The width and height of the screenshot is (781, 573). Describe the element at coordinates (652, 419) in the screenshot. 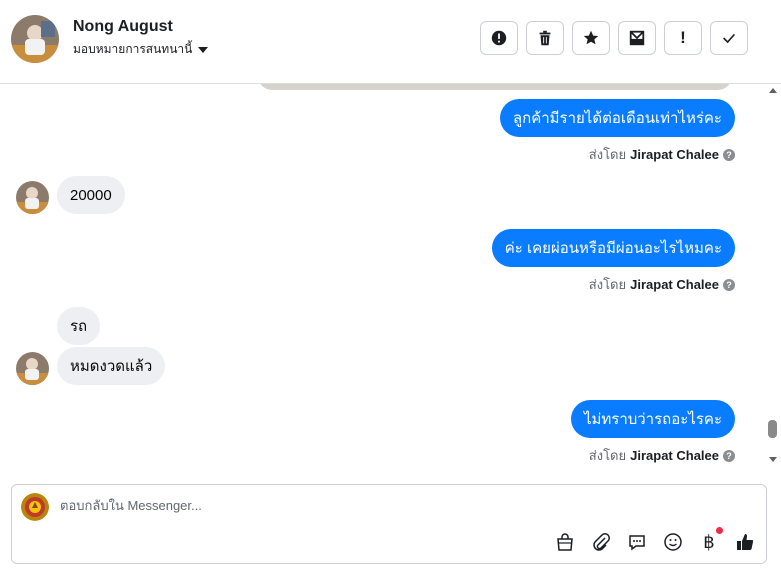

I see `outgoing-message: ไม่ทราบว่ารถอะไรคะ` at that location.